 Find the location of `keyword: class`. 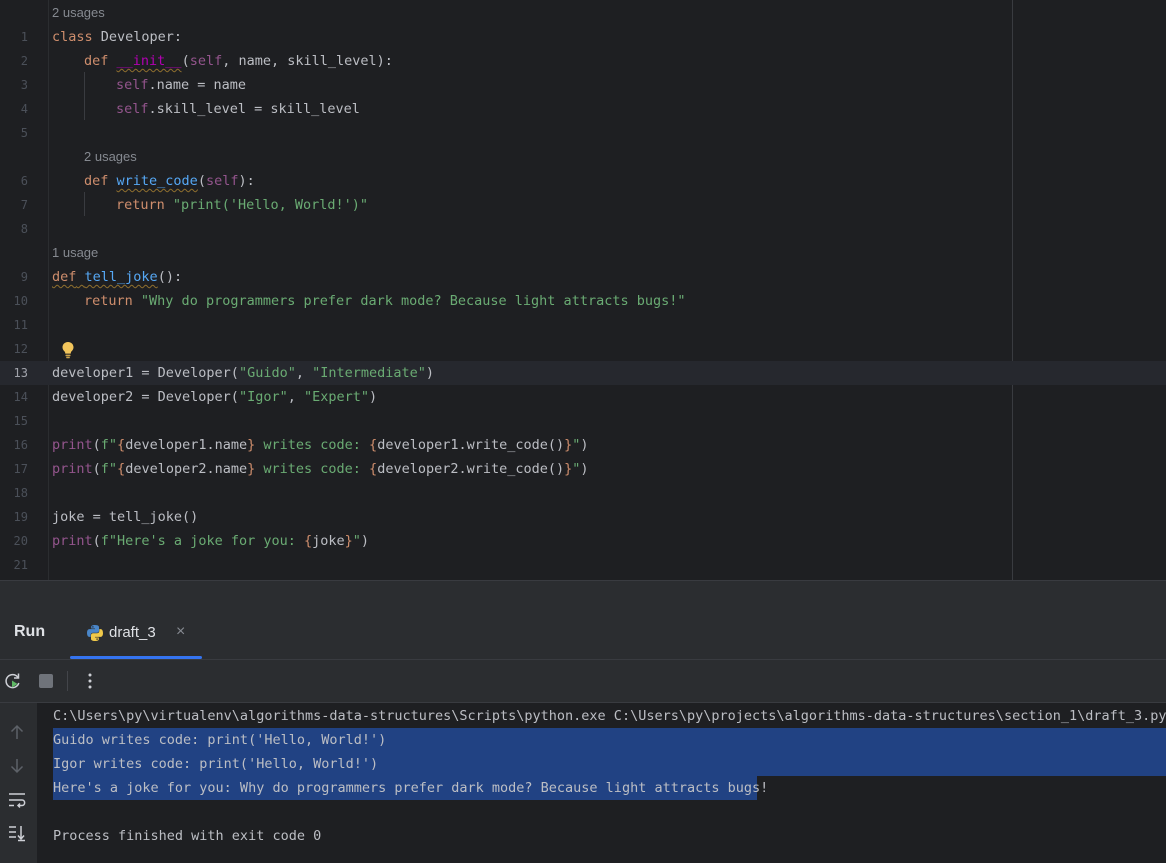

keyword: class is located at coordinates (72, 37).